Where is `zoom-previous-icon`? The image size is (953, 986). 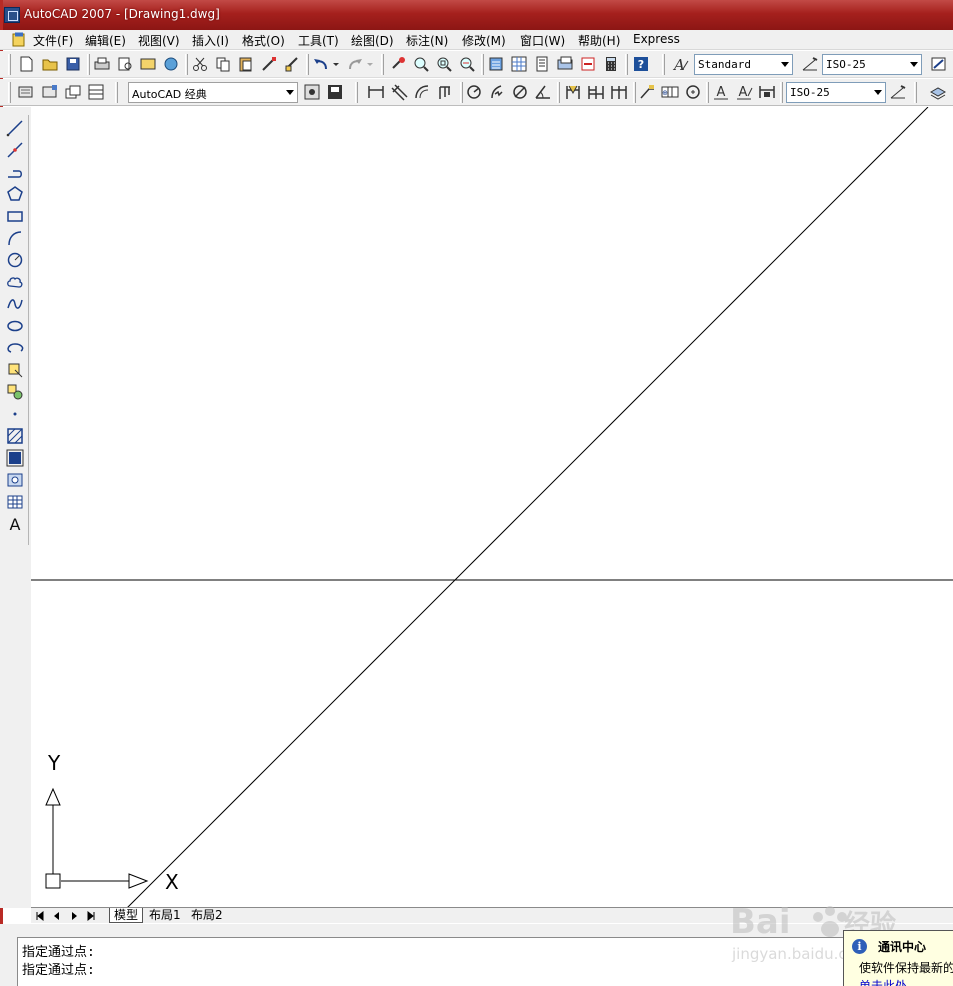
zoom-previous-icon is located at coordinates (467, 64).